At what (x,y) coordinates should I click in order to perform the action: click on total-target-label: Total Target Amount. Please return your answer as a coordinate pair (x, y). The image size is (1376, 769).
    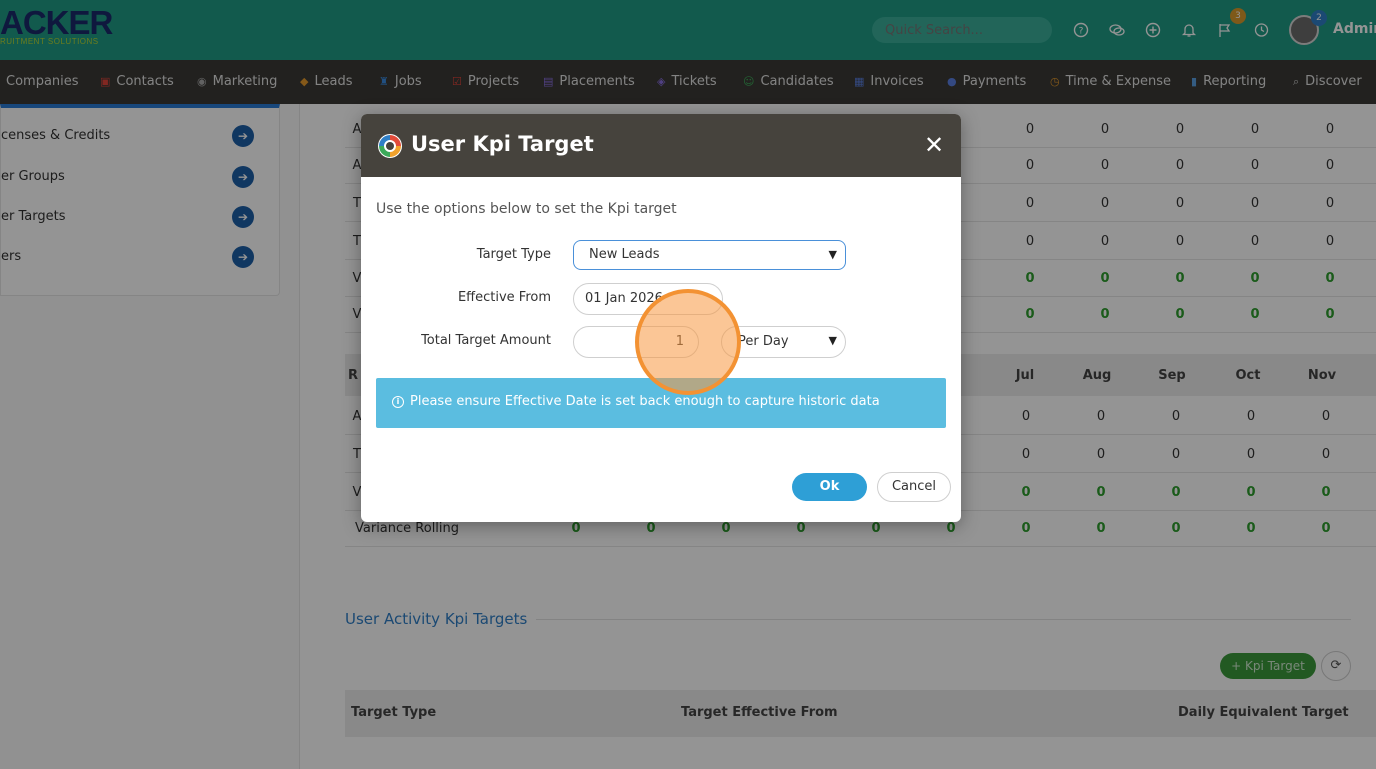
    Looking at the image, I should click on (486, 340).